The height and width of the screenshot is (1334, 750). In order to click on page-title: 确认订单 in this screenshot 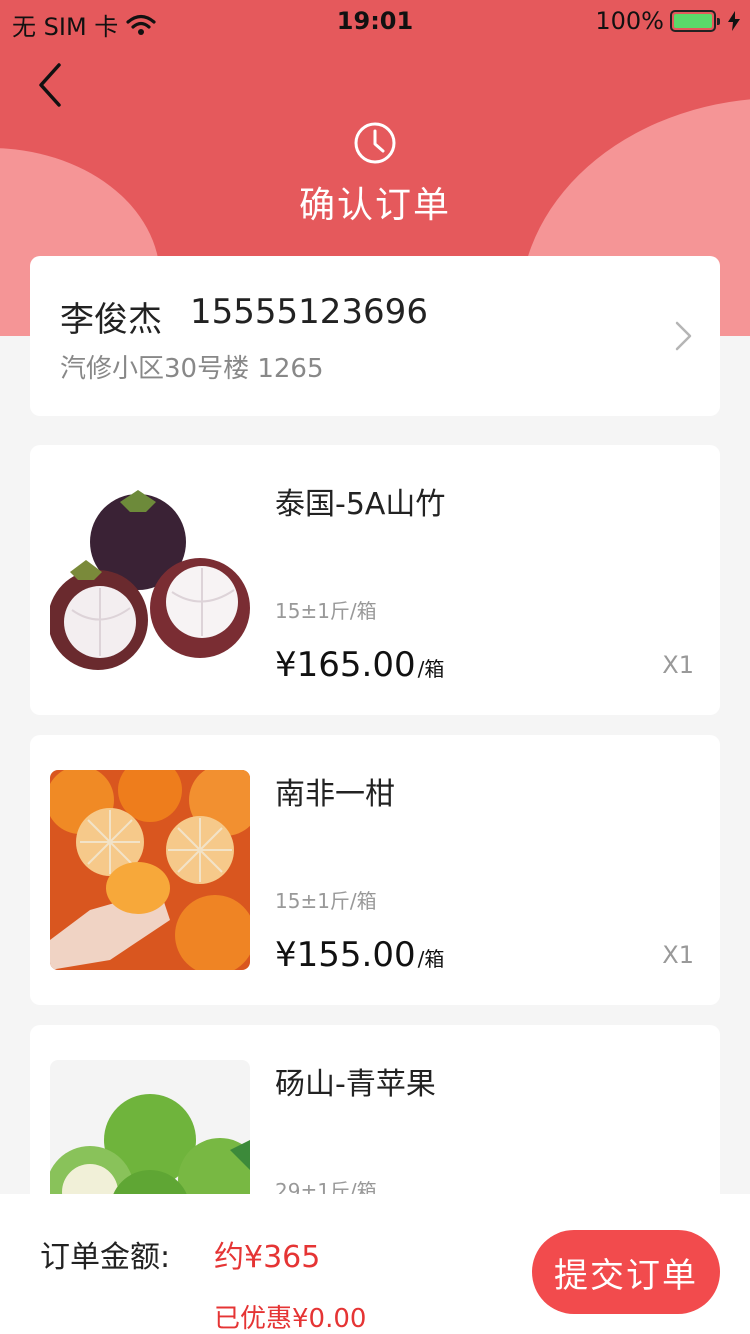, I will do `click(374, 205)`.